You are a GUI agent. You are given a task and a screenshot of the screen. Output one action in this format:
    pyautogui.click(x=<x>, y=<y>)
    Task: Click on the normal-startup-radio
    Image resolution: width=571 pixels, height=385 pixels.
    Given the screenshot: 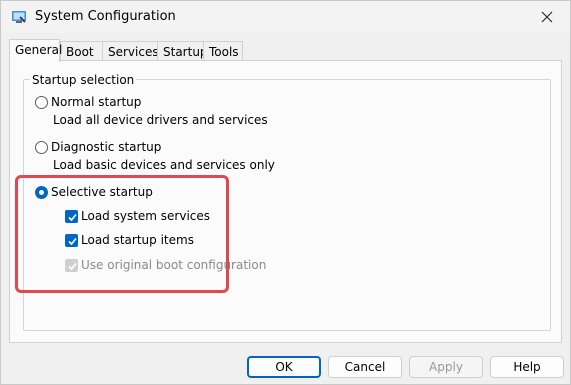 What is the action you would take?
    pyautogui.click(x=41, y=102)
    